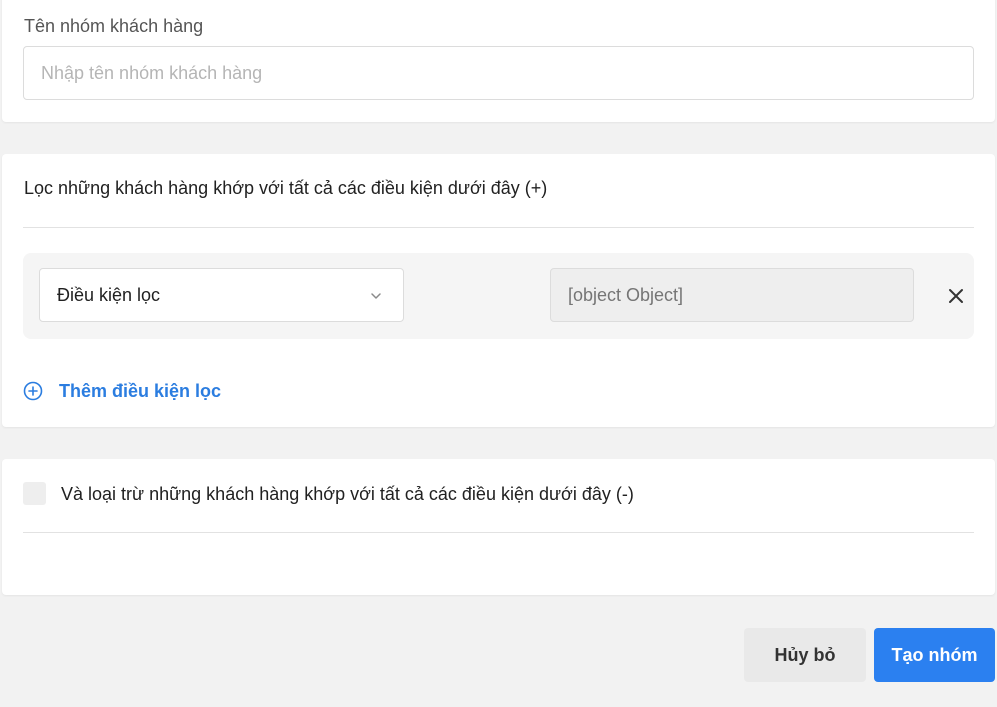 The width and height of the screenshot is (997, 707). Describe the element at coordinates (34, 493) in the screenshot. I see `exclude-checkbox` at that location.